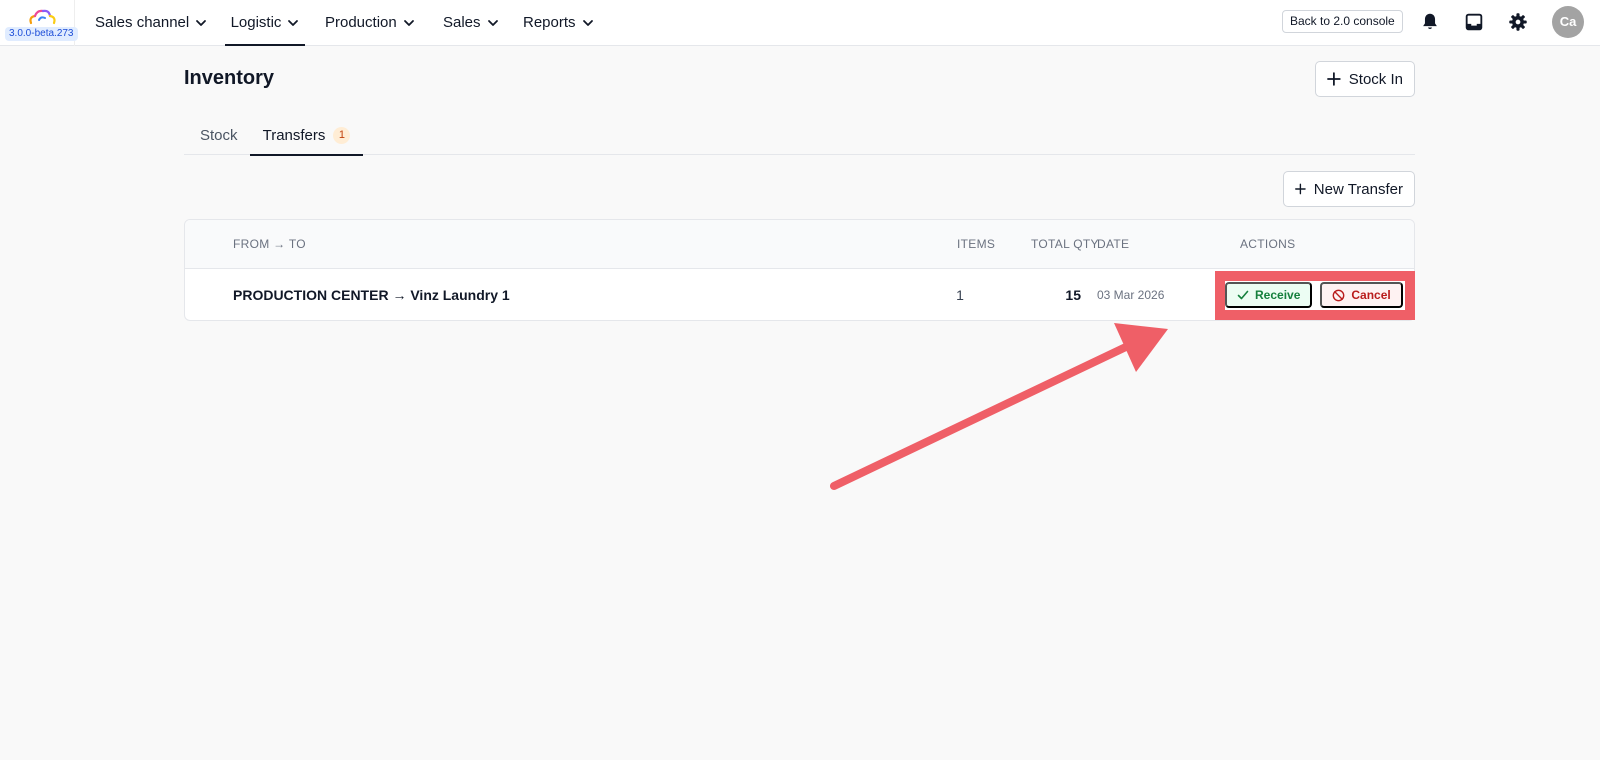 The width and height of the screenshot is (1600, 760). I want to click on row-actions: Receive Cancel, so click(1312, 294).